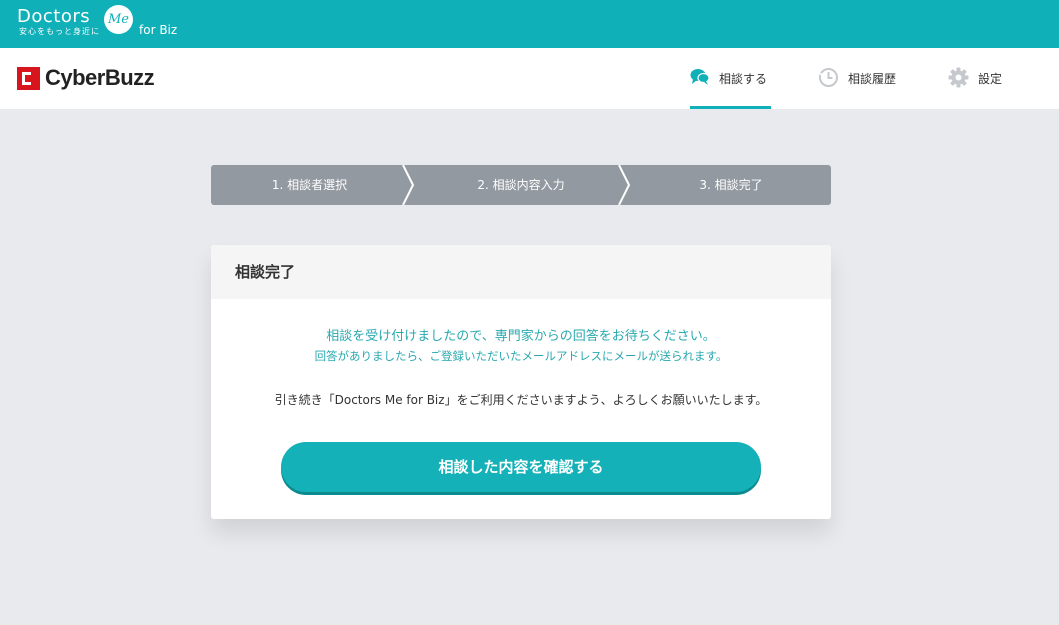 The image size is (1059, 625). What do you see at coordinates (54, 16) in the screenshot?
I see `brand-name: Doctors` at bounding box center [54, 16].